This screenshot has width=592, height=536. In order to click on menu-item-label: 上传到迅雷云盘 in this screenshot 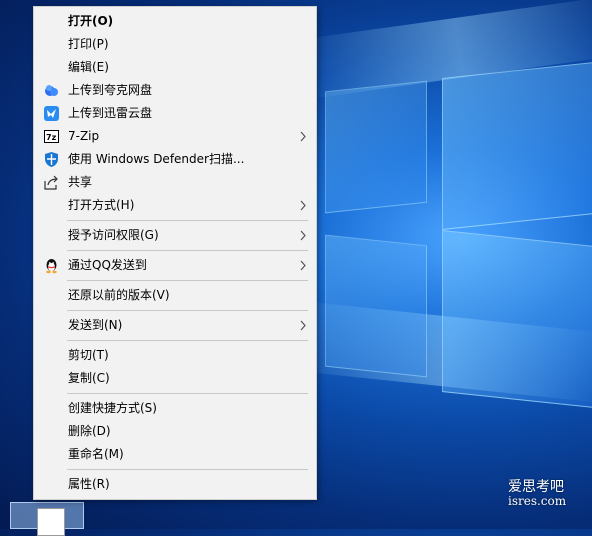, I will do `click(110, 113)`.